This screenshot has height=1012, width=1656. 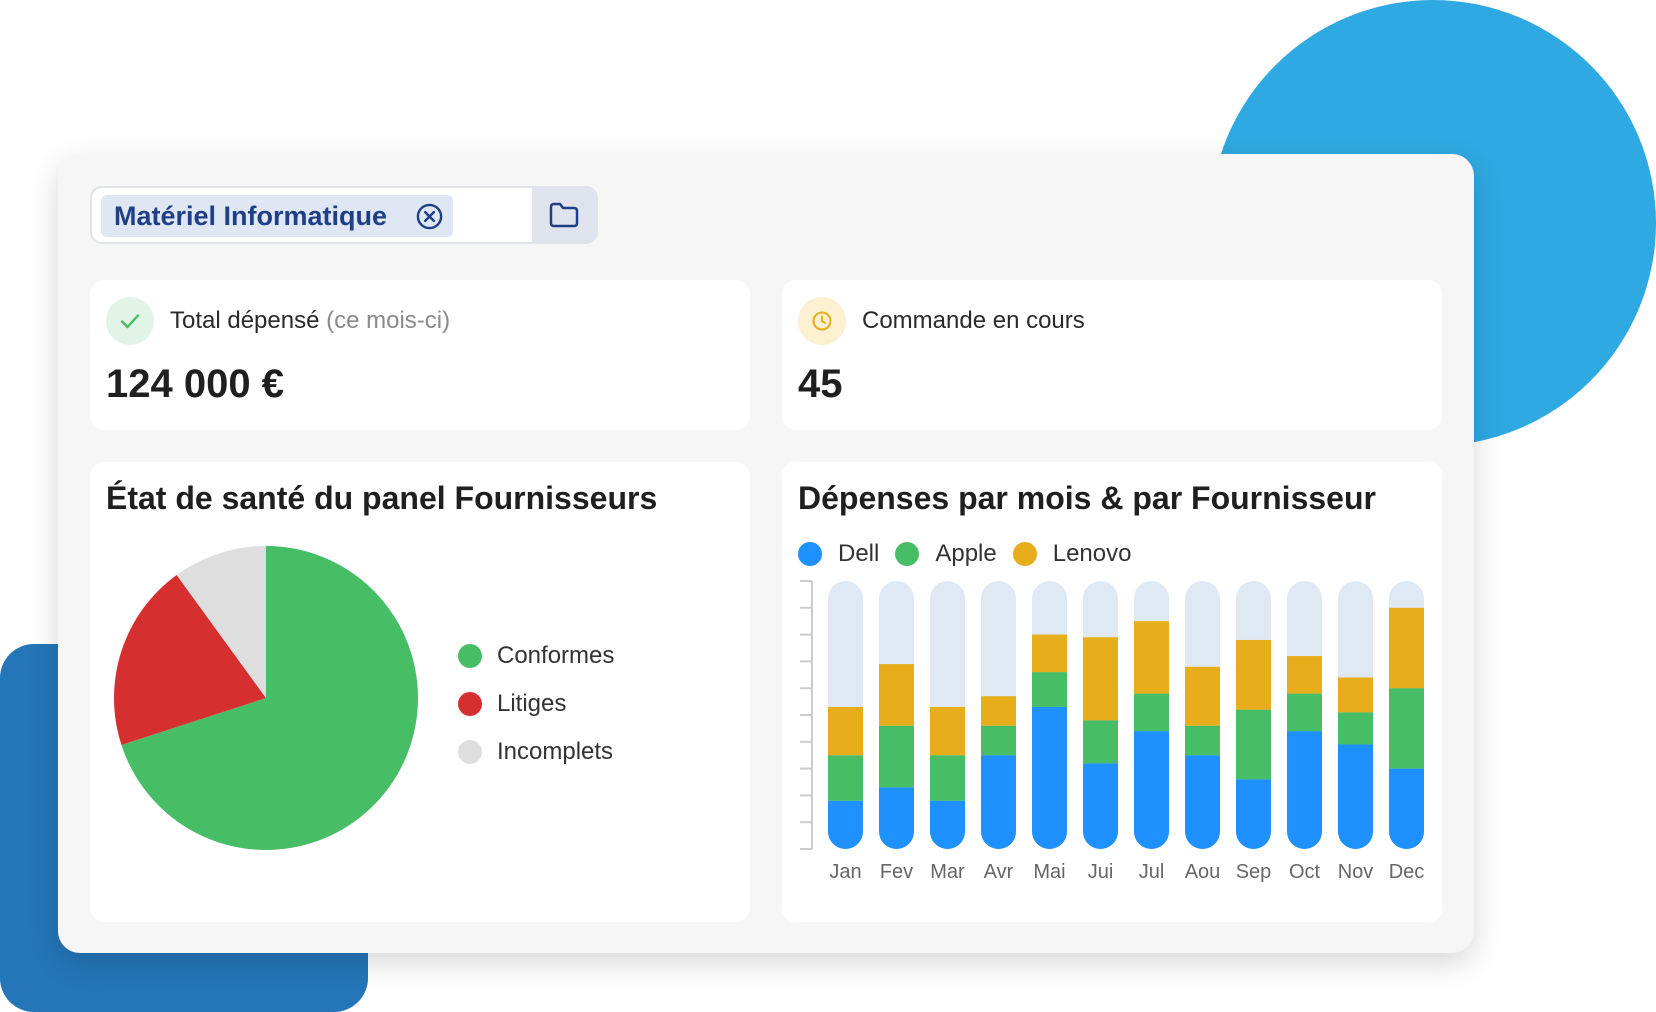 What do you see at coordinates (388, 320) in the screenshot?
I see `kpi-subtitle: (ce mois-ci)` at bounding box center [388, 320].